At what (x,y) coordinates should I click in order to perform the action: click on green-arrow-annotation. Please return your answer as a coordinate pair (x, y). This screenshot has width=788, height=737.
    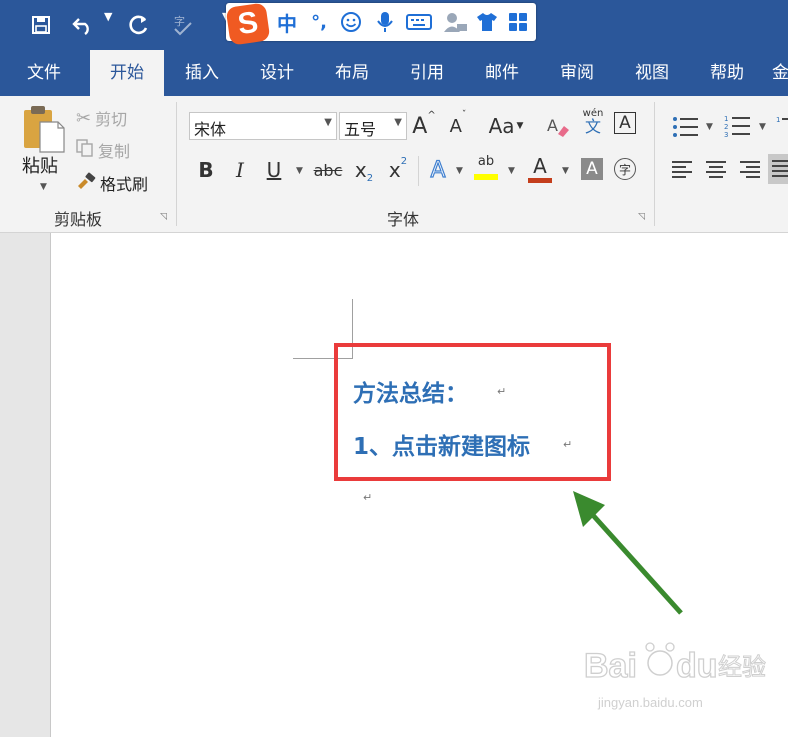
    Looking at the image, I should click on (628, 553).